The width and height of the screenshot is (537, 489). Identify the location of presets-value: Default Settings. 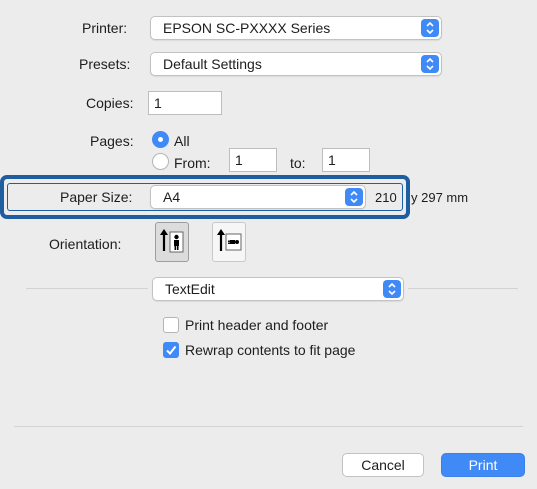
(212, 64).